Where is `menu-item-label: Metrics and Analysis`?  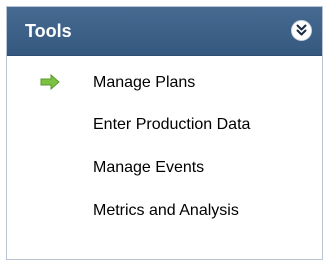
menu-item-label: Metrics and Analysis is located at coordinates (166, 210).